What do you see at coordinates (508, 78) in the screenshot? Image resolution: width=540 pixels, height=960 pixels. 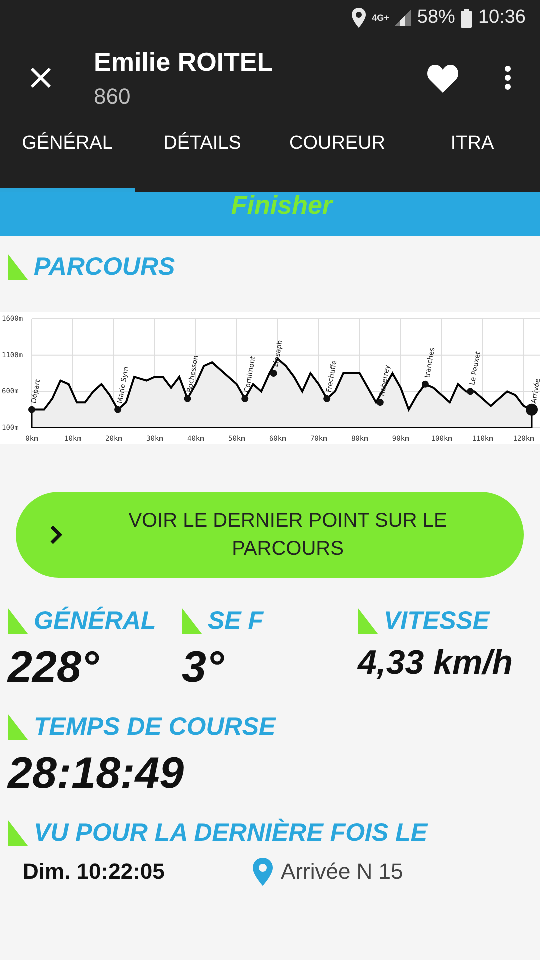 I see `more-icon` at bounding box center [508, 78].